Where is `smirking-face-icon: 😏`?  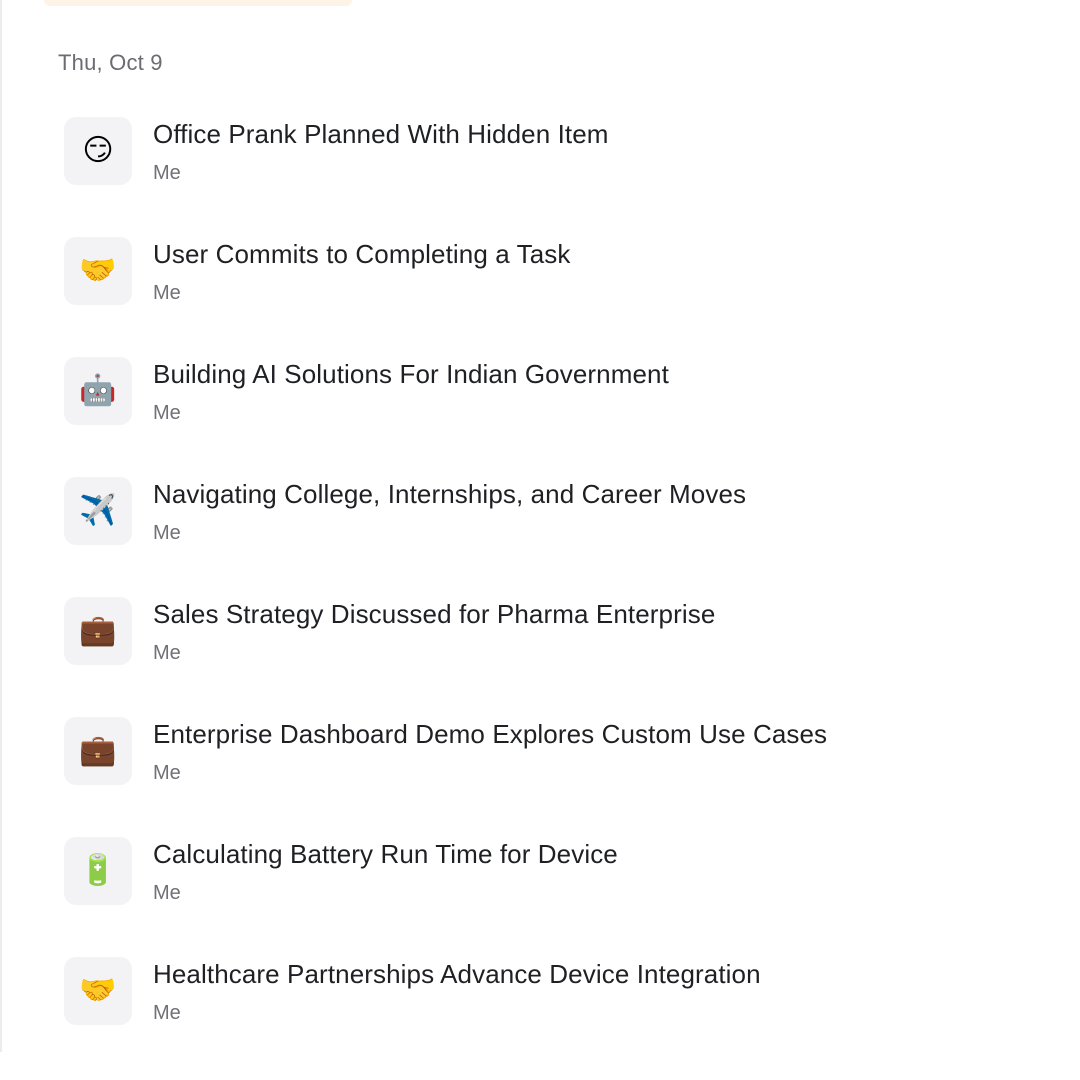
smirking-face-icon: 😏 is located at coordinates (98, 151).